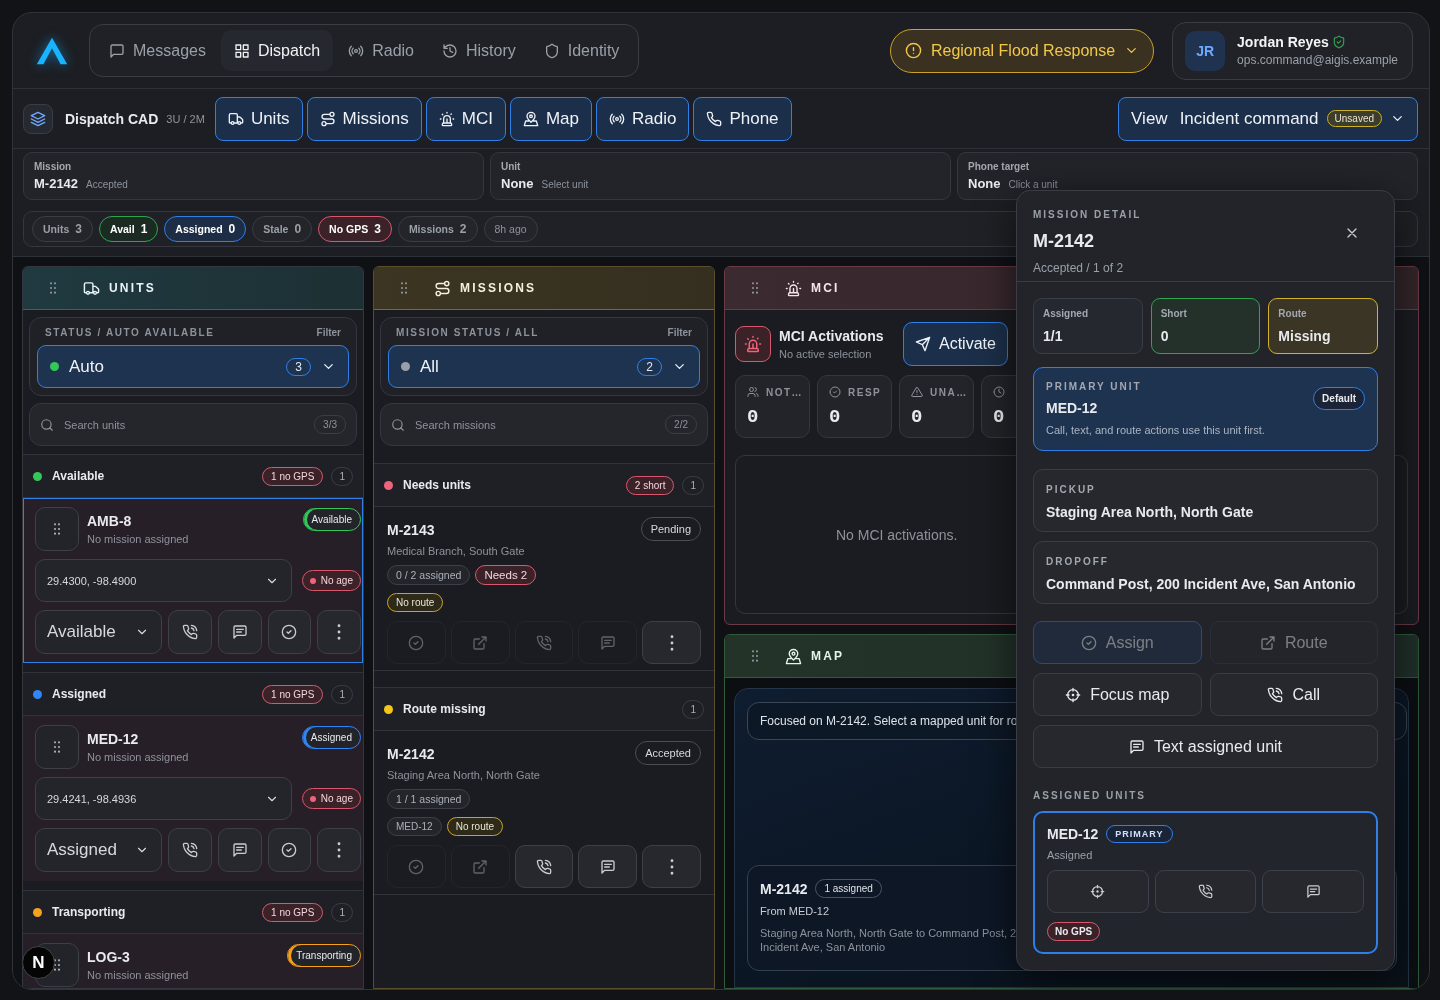 This screenshot has width=1440, height=1000. Describe the element at coordinates (1139, 834) in the screenshot. I see `primary-badge: PRIMARY` at that location.